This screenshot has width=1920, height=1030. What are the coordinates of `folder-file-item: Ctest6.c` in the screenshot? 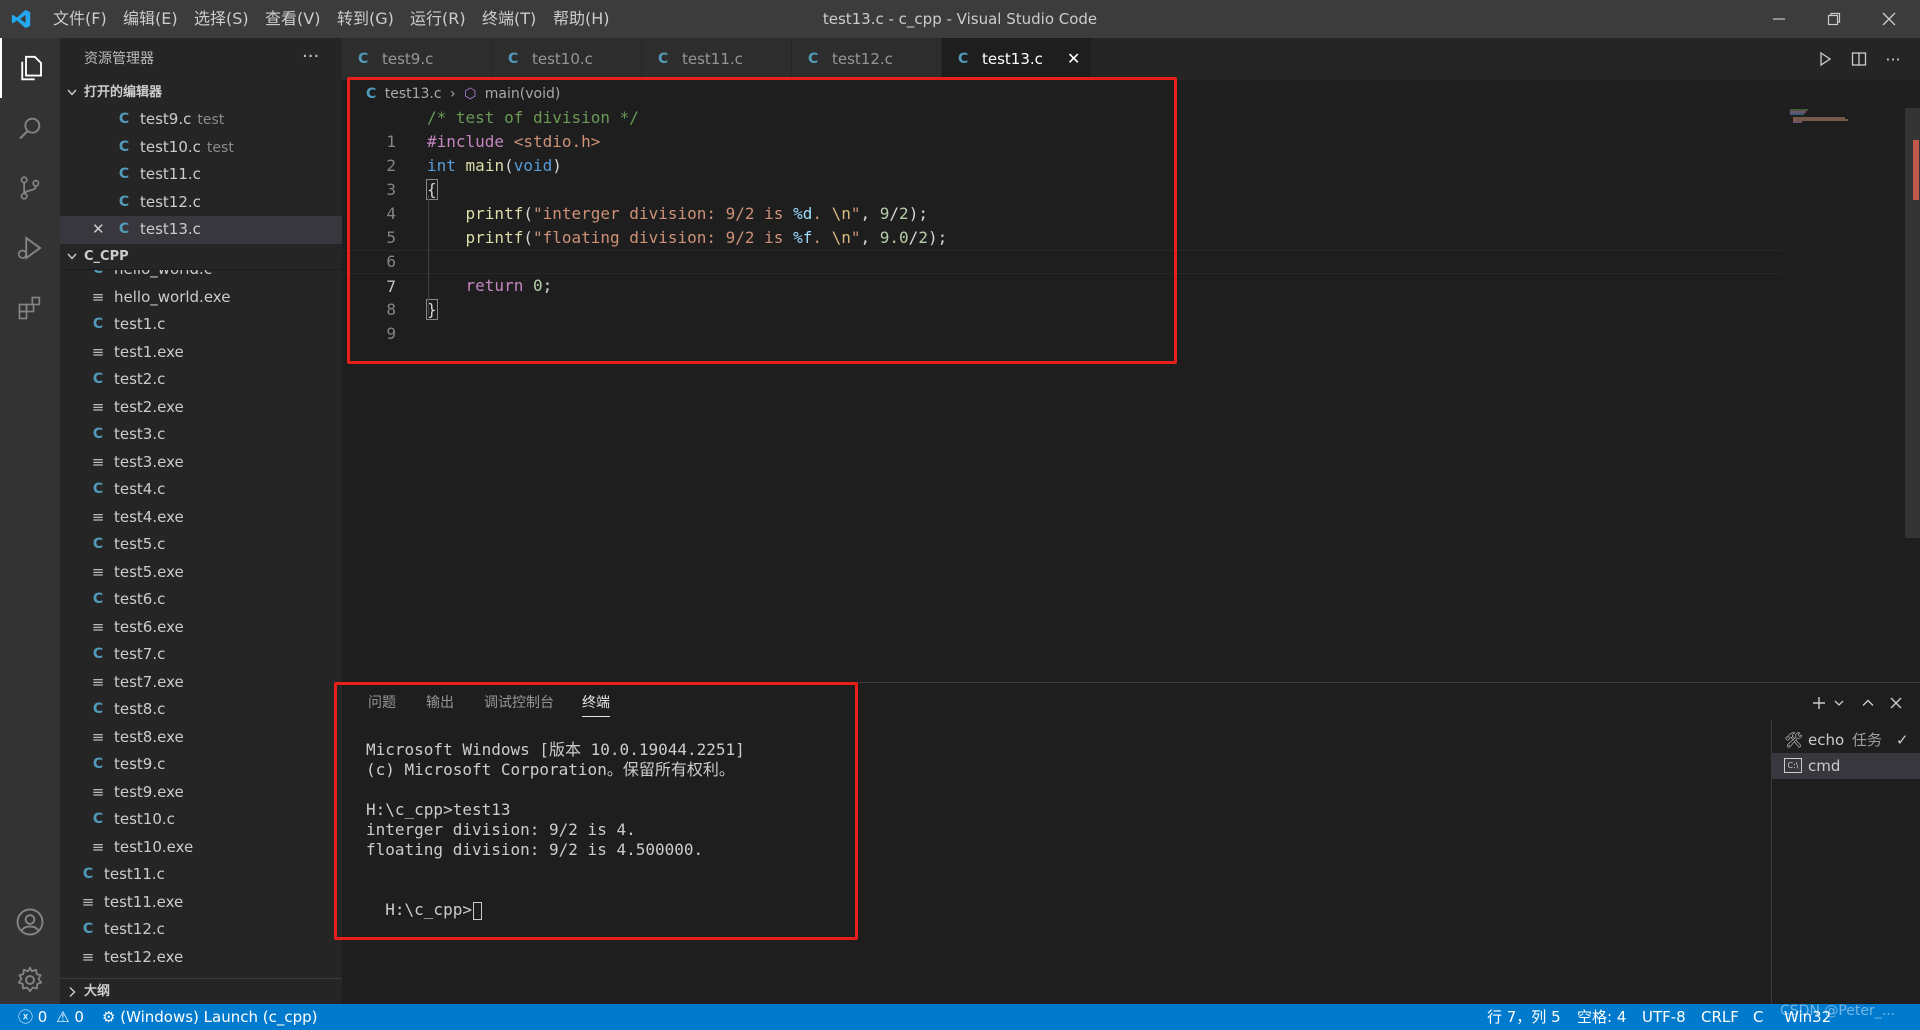 It's located at (201, 600).